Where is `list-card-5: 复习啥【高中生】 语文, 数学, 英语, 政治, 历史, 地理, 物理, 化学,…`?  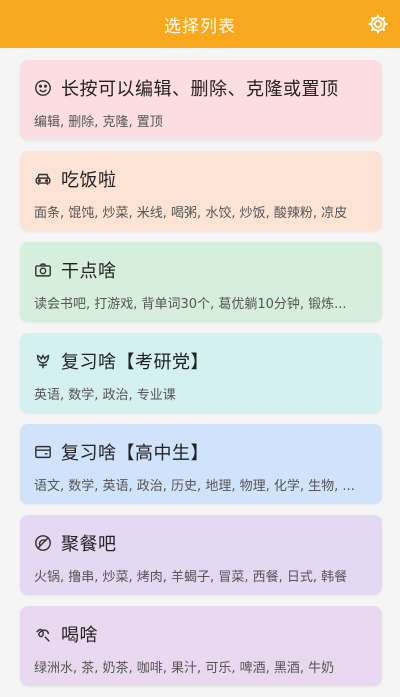 list-card-5: 复习啥【高中生】 语文, 数学, 英语, 政治, 历史, 地理, 物理, 化学,… is located at coordinates (201, 464).